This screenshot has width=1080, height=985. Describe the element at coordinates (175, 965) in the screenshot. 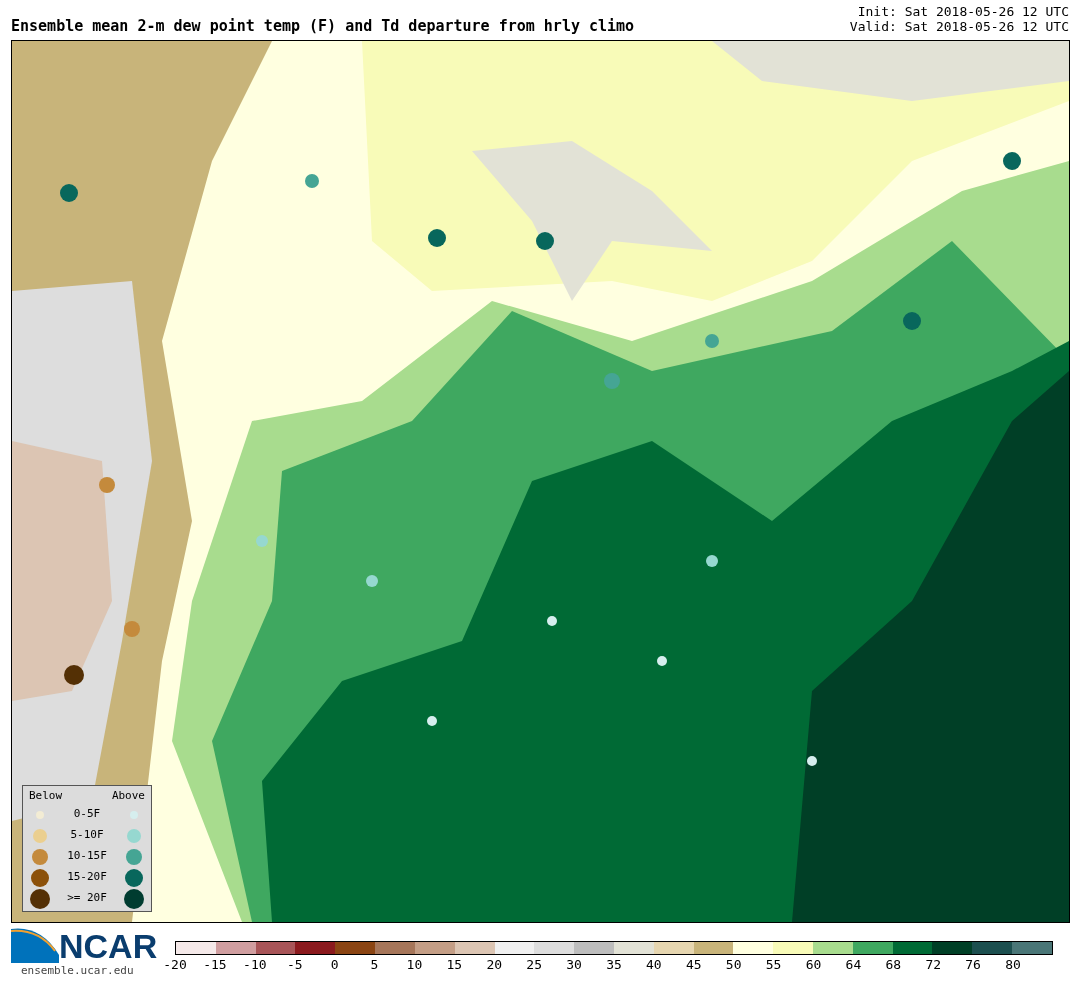

I see `scale-tick-label: -20` at that location.